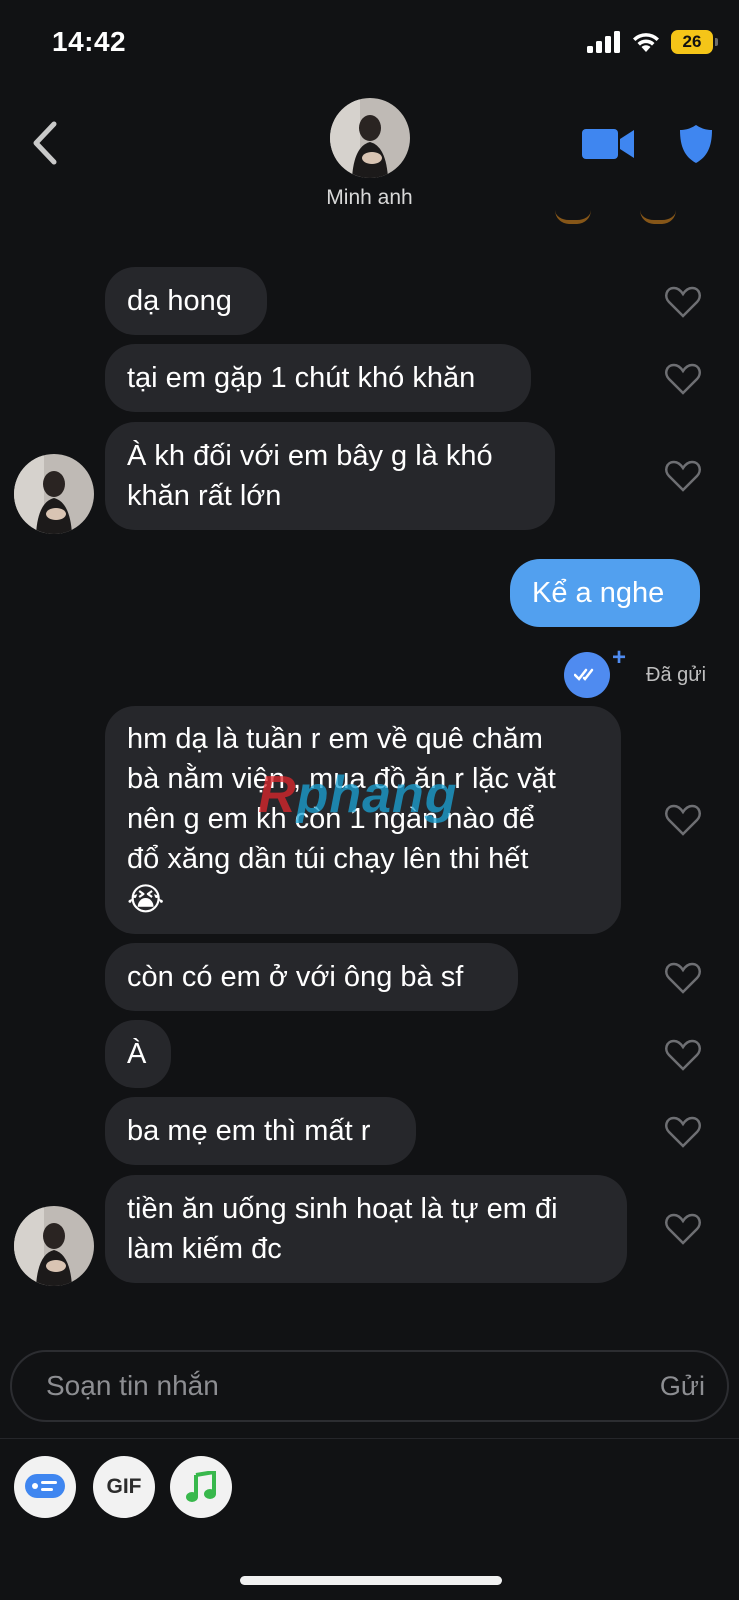  Describe the element at coordinates (146, 899) in the screenshot. I see `crying-emoji: 😭` at that location.